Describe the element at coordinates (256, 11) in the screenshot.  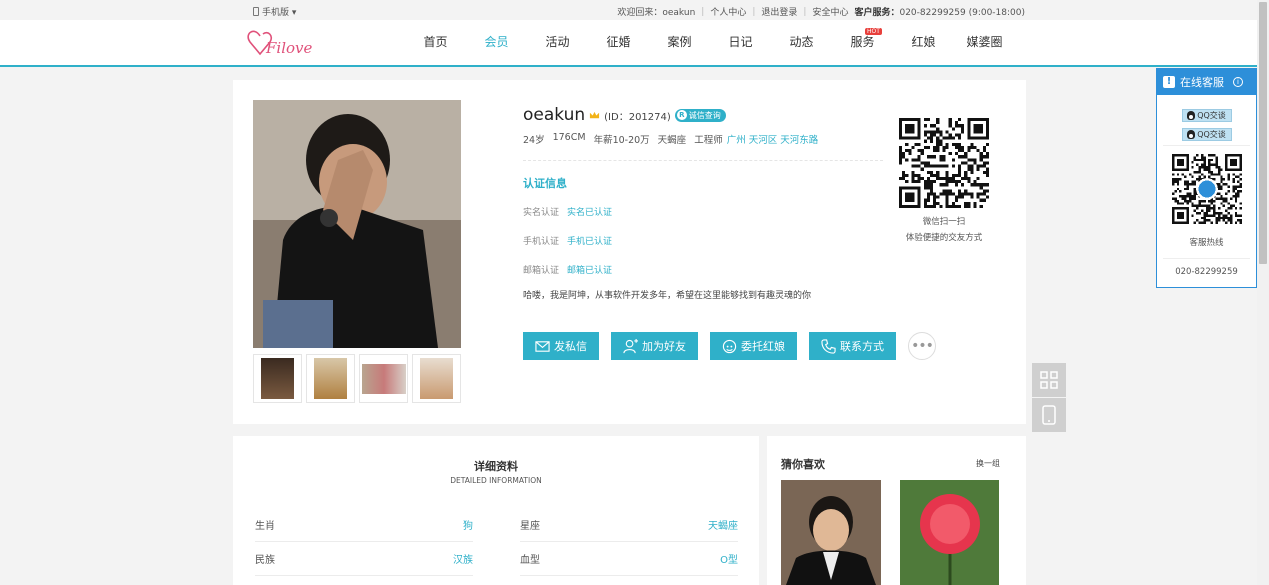
I see `phone-icon` at that location.